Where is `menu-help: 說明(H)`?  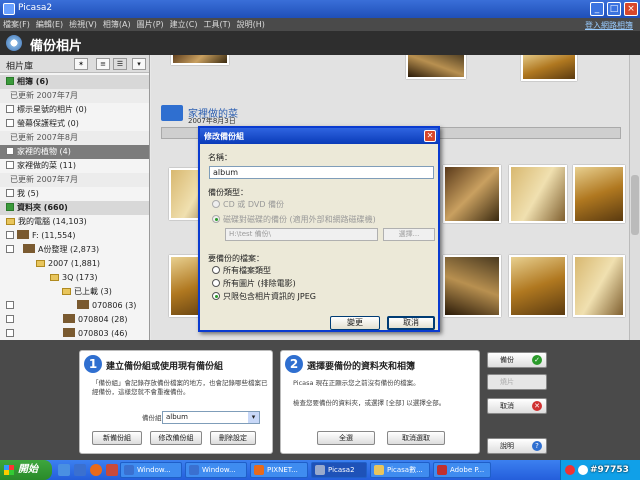
menu-help: 說明(H) is located at coordinates (251, 24).